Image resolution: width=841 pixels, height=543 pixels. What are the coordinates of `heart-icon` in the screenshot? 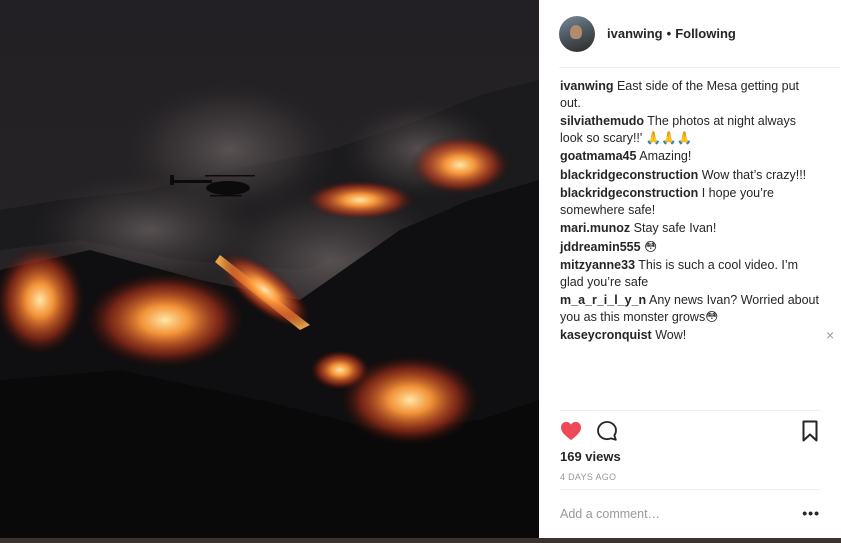 It's located at (571, 431).